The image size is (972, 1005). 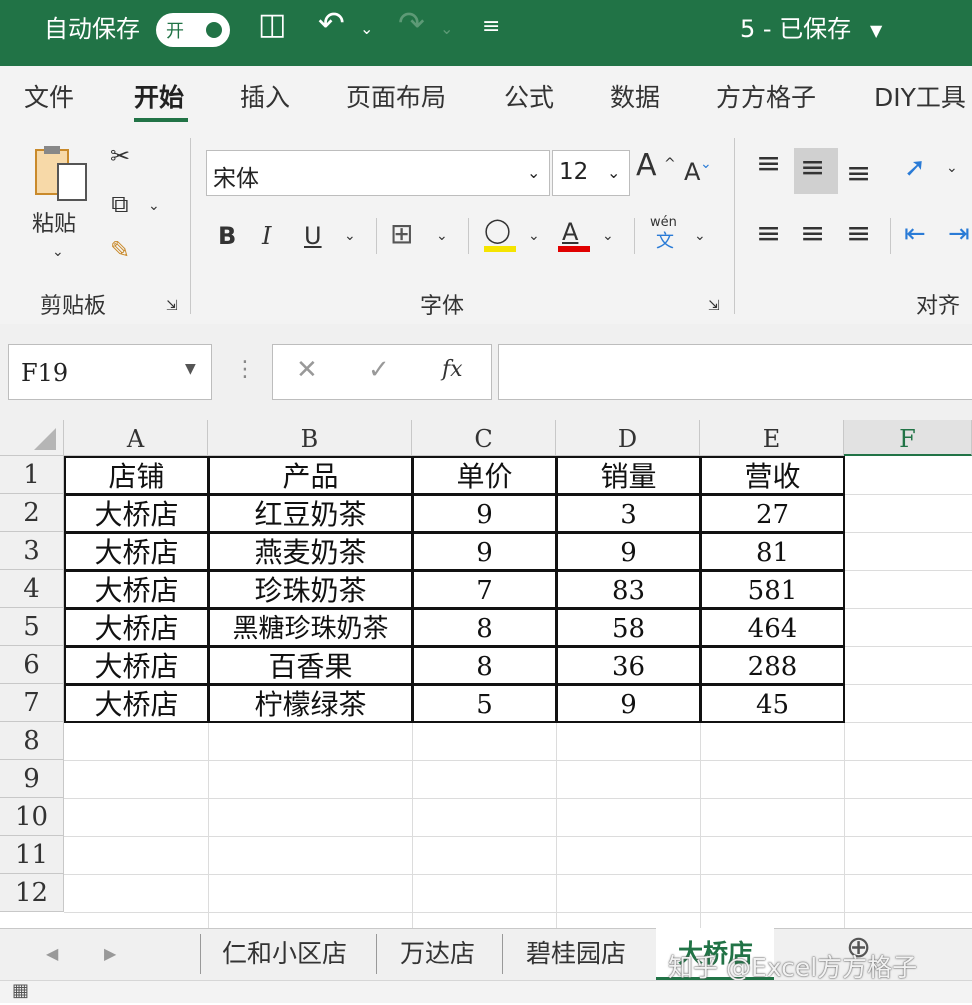 I want to click on table-cell: 珍珠奶茶, so click(x=310, y=589).